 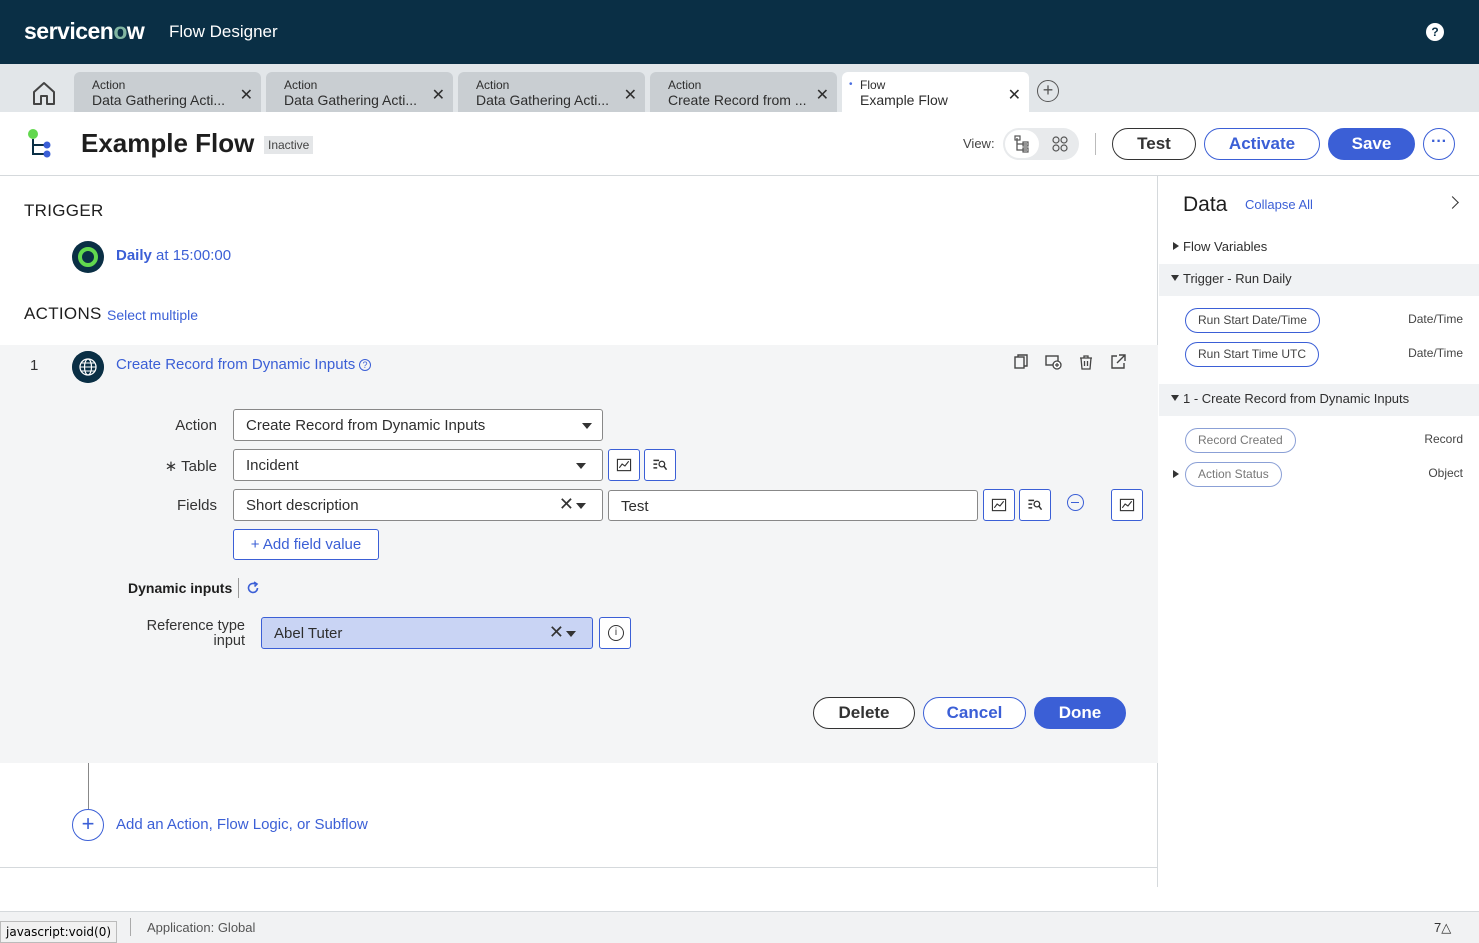 I want to click on tab-flow-active: • Flow Example Flow ✕, so click(x=935, y=92).